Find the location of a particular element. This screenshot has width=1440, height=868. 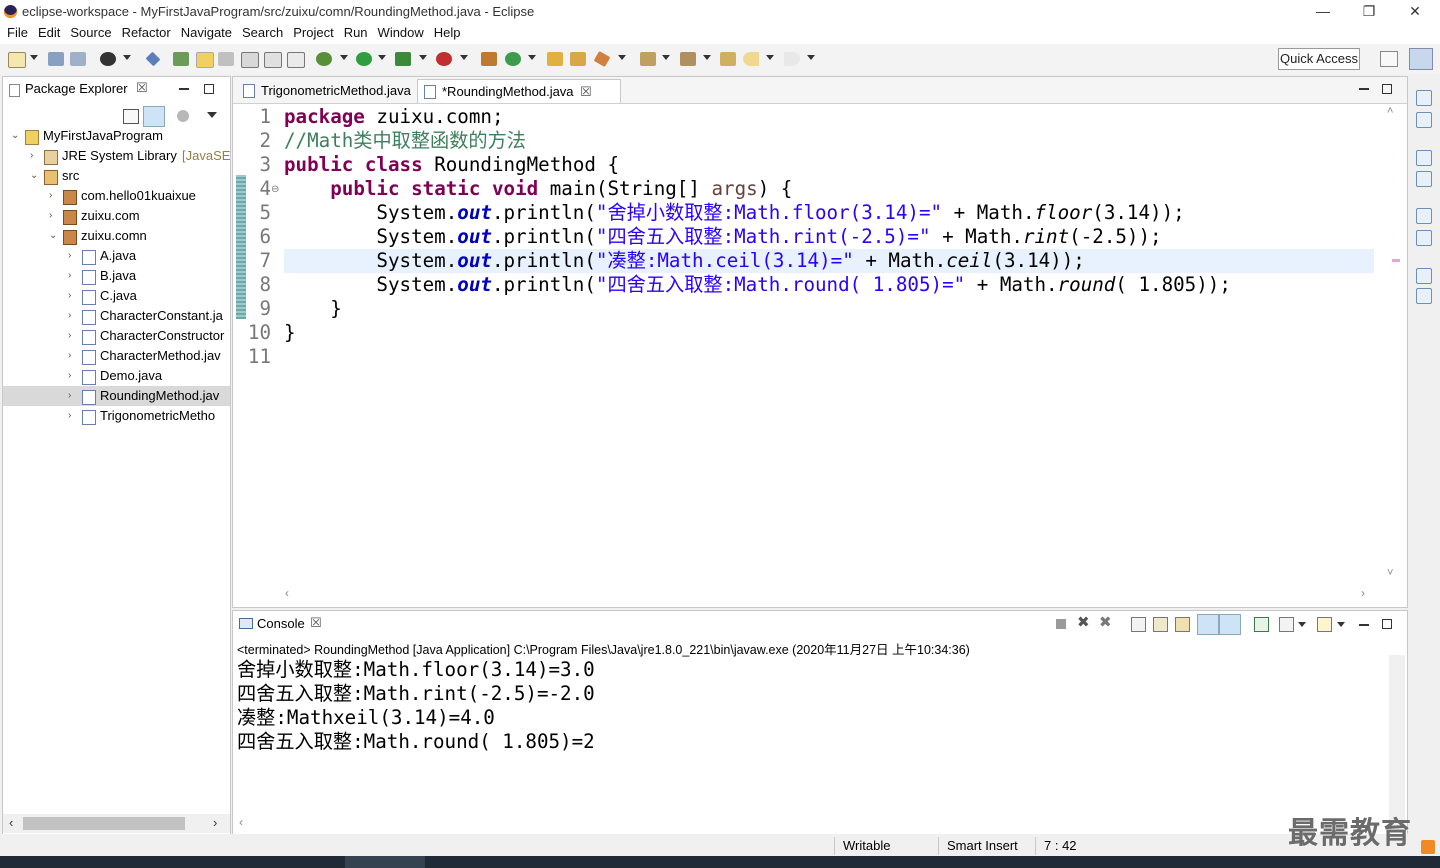

tree-item: › JRE System Library [JavaSE- is located at coordinates (116, 156).